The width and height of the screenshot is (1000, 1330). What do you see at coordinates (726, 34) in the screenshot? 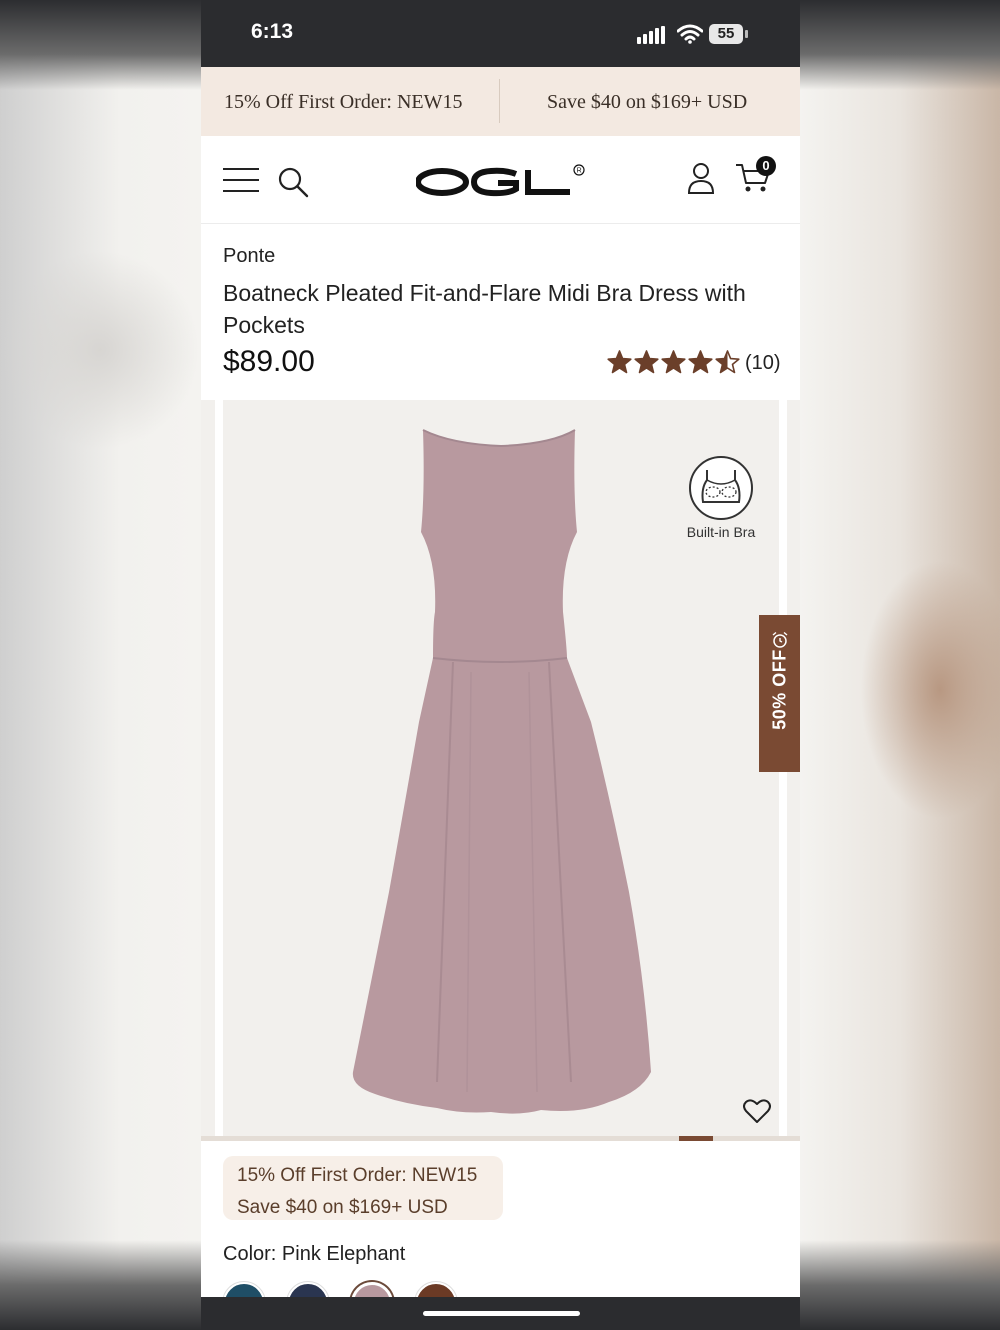
I see `battery-icon: 55` at bounding box center [726, 34].